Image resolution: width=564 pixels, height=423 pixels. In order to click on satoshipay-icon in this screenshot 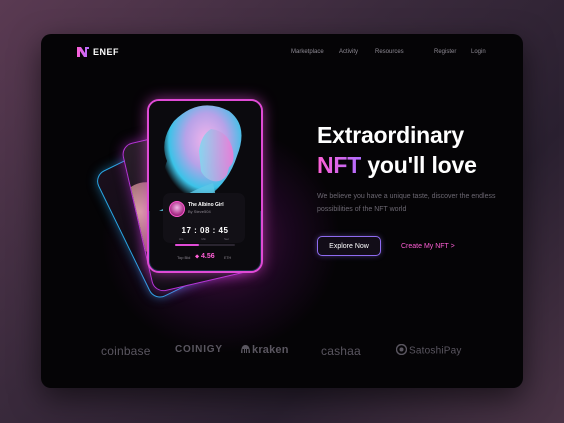, I will do `click(401, 350)`.